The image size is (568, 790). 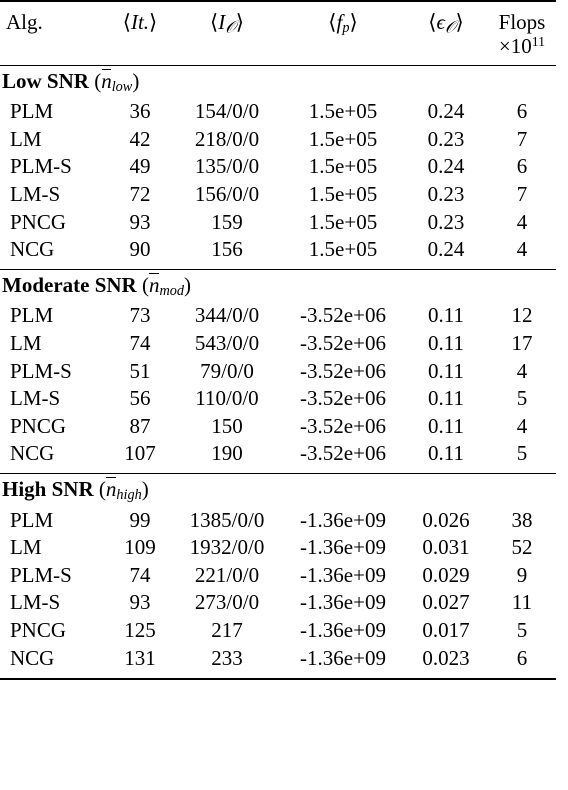 What do you see at coordinates (227, 166) in the screenshot?
I see `cell-io: 135/0/0` at bounding box center [227, 166].